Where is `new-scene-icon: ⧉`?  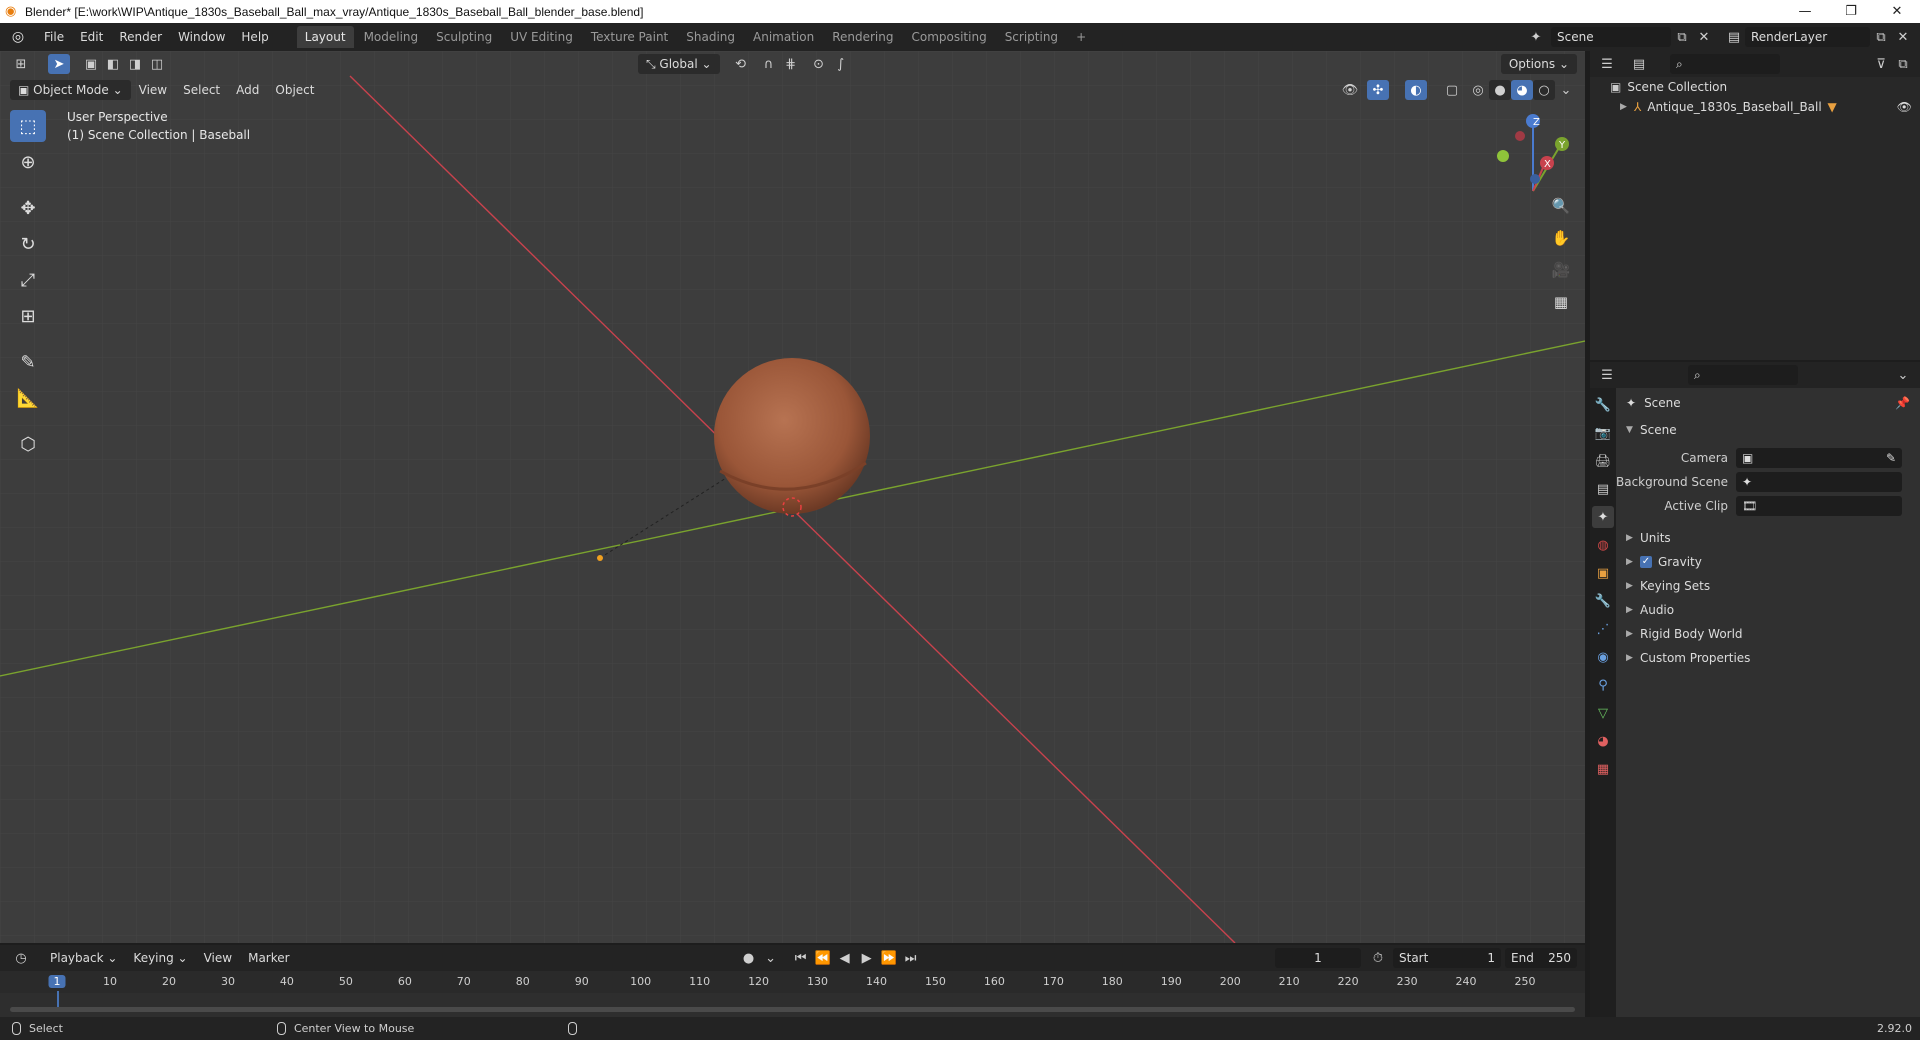
new-scene-icon: ⧉ is located at coordinates (1682, 37).